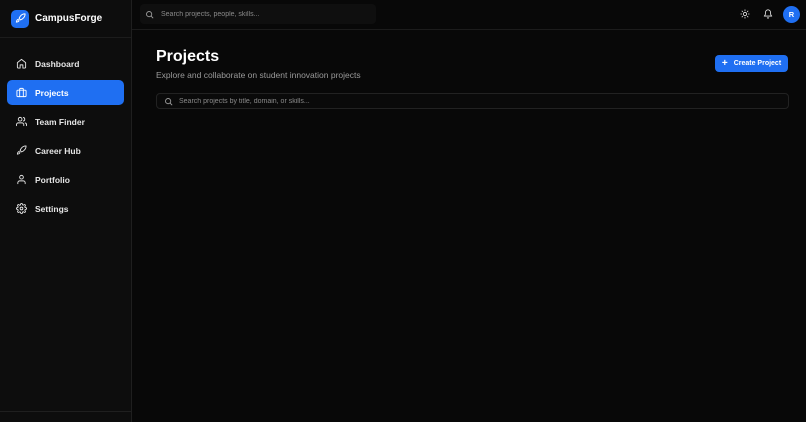 The width and height of the screenshot is (806, 422). What do you see at coordinates (21, 151) in the screenshot?
I see `rocket-icon` at bounding box center [21, 151].